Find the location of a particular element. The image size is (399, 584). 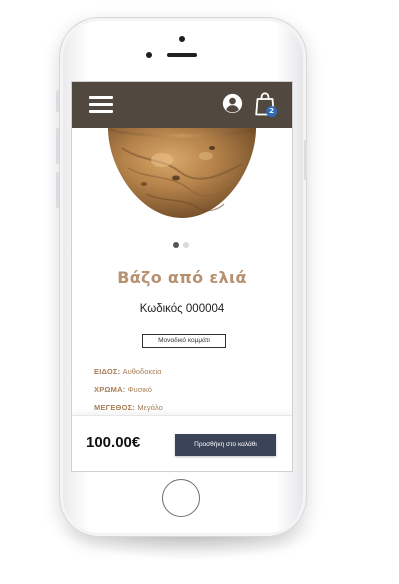

hamburger-menu-icon is located at coordinates (101, 104).